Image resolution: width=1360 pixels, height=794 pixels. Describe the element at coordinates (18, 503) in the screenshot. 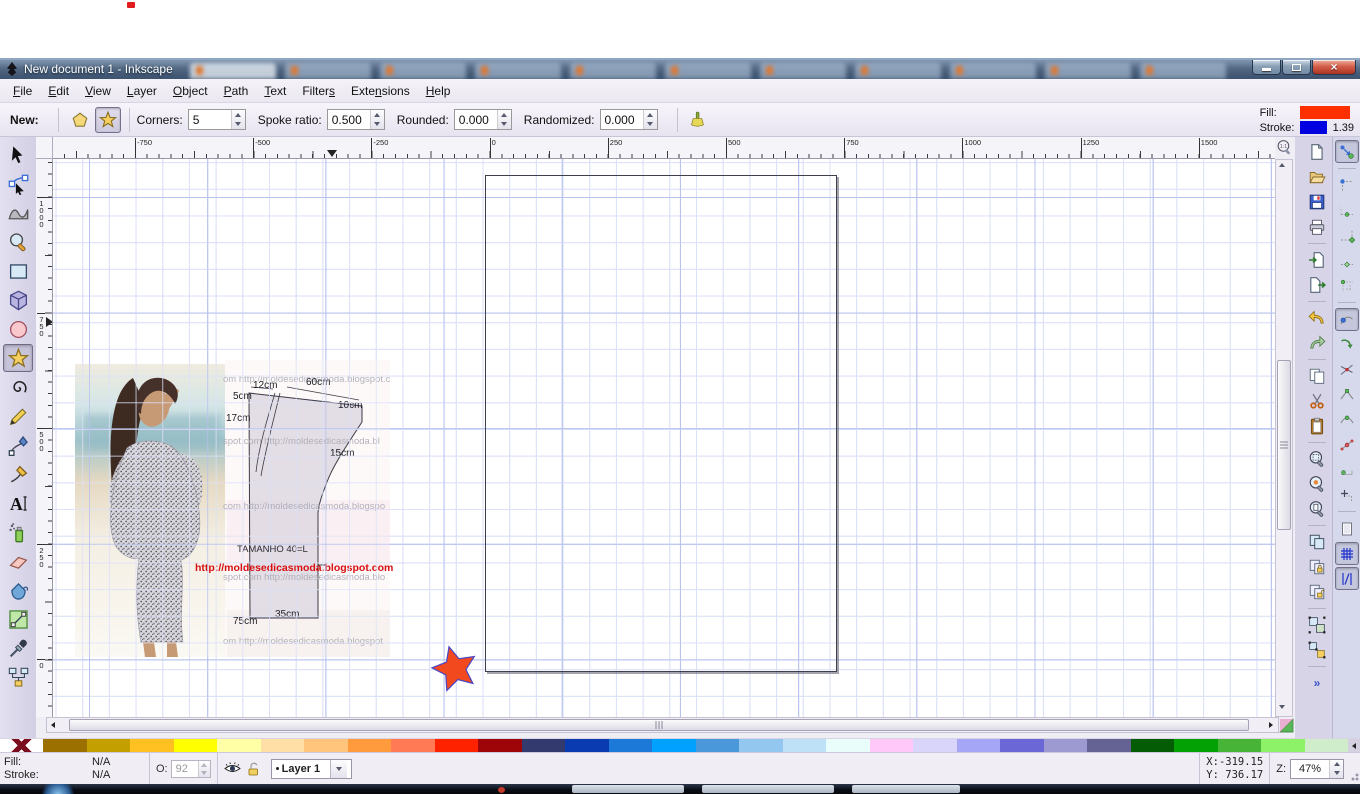

I see `tool-text-button: A` at that location.